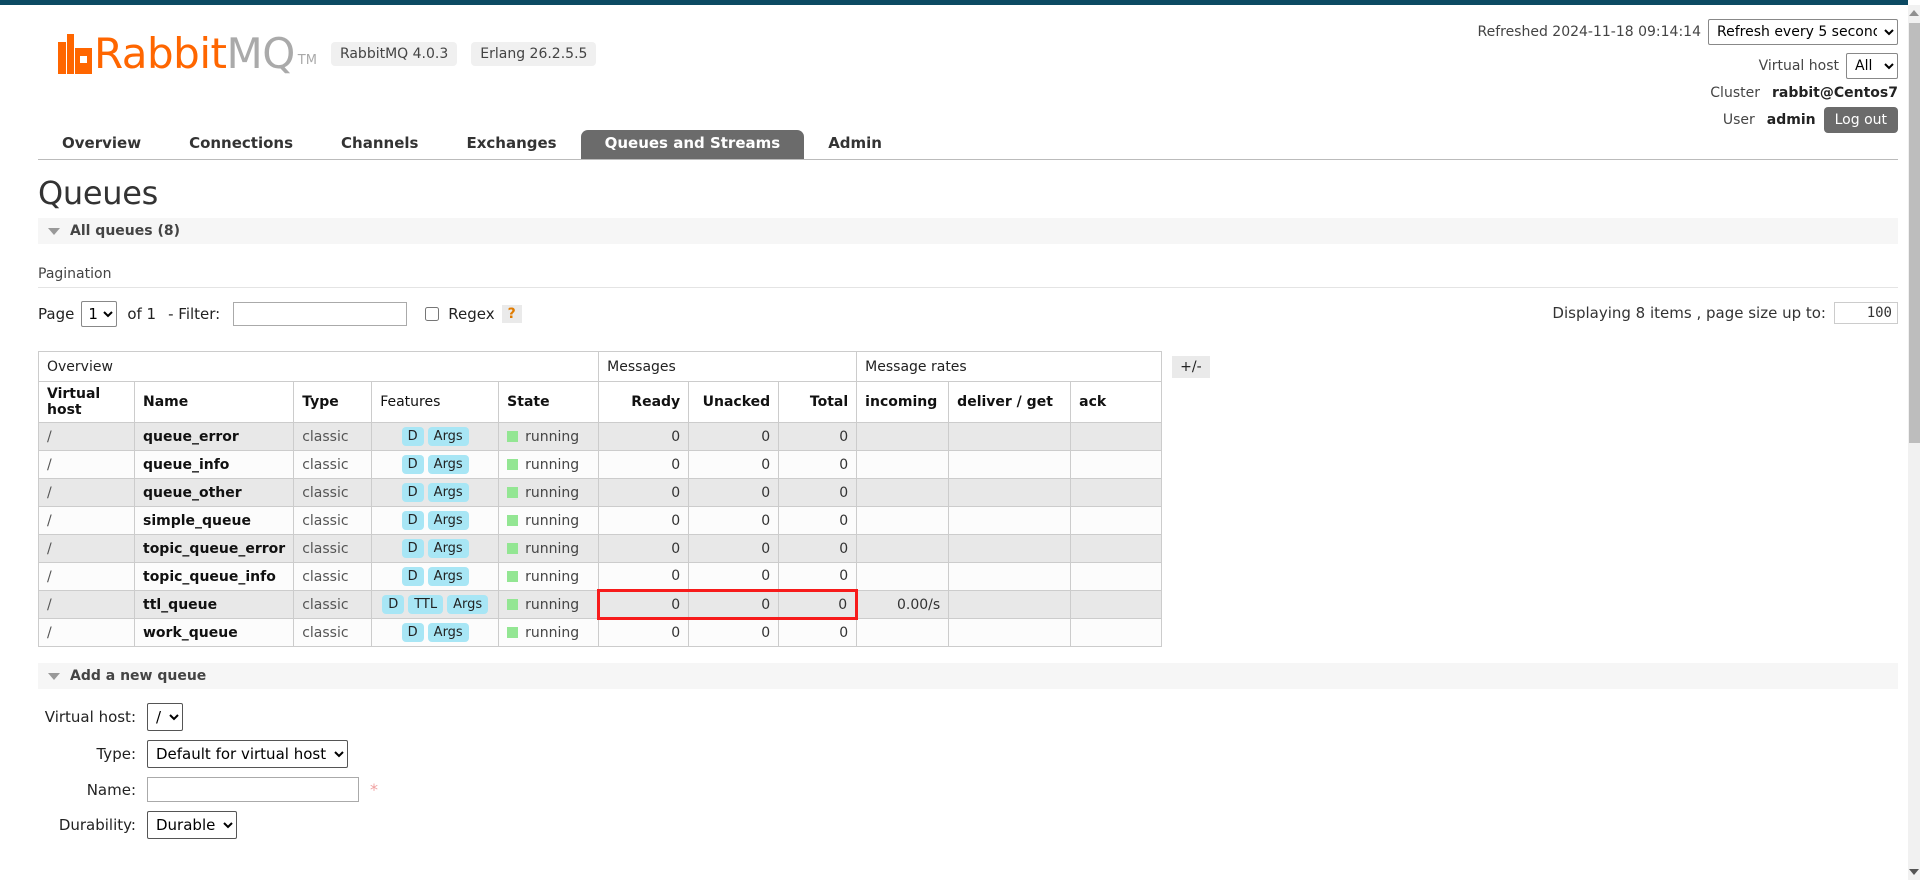  What do you see at coordinates (628, 366) in the screenshot?
I see `table-group-header-row: Overview Messages Message rates +/-` at bounding box center [628, 366].